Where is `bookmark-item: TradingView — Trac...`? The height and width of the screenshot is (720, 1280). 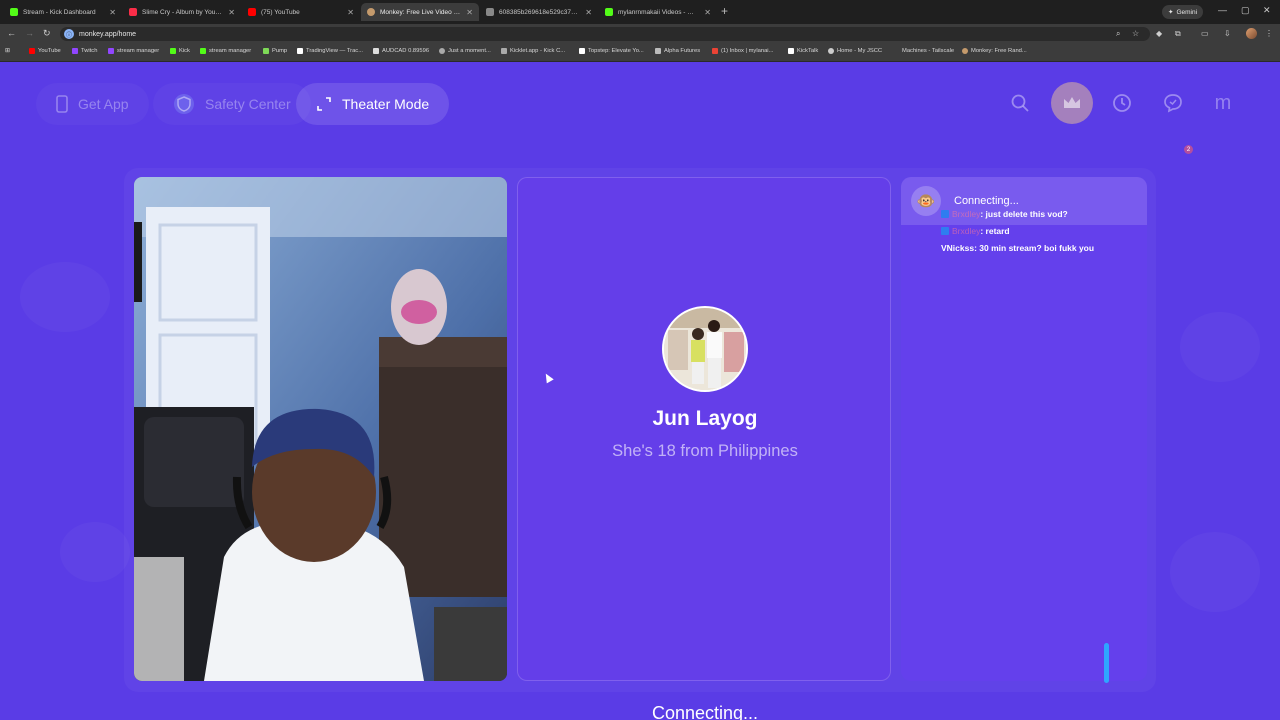 bookmark-item: TradingView — Trac... is located at coordinates (330, 51).